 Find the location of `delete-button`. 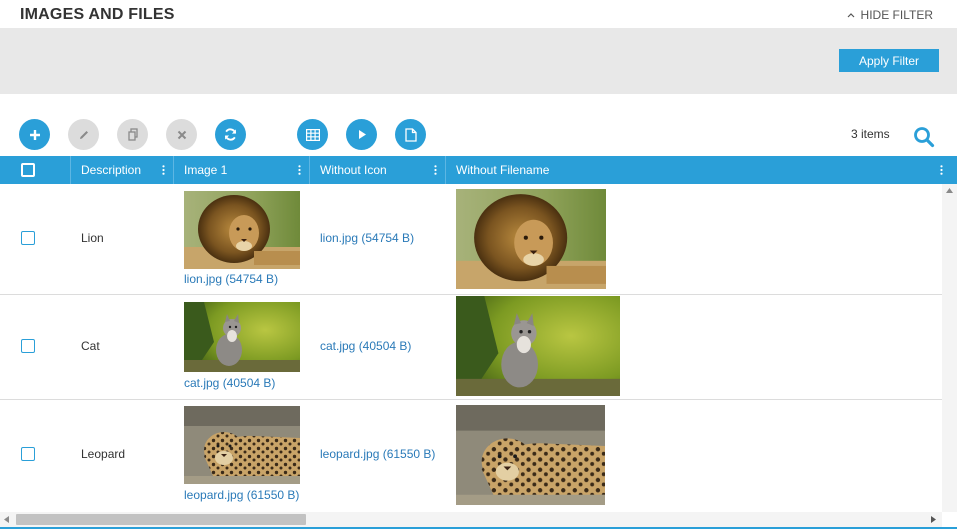

delete-button is located at coordinates (181, 134).